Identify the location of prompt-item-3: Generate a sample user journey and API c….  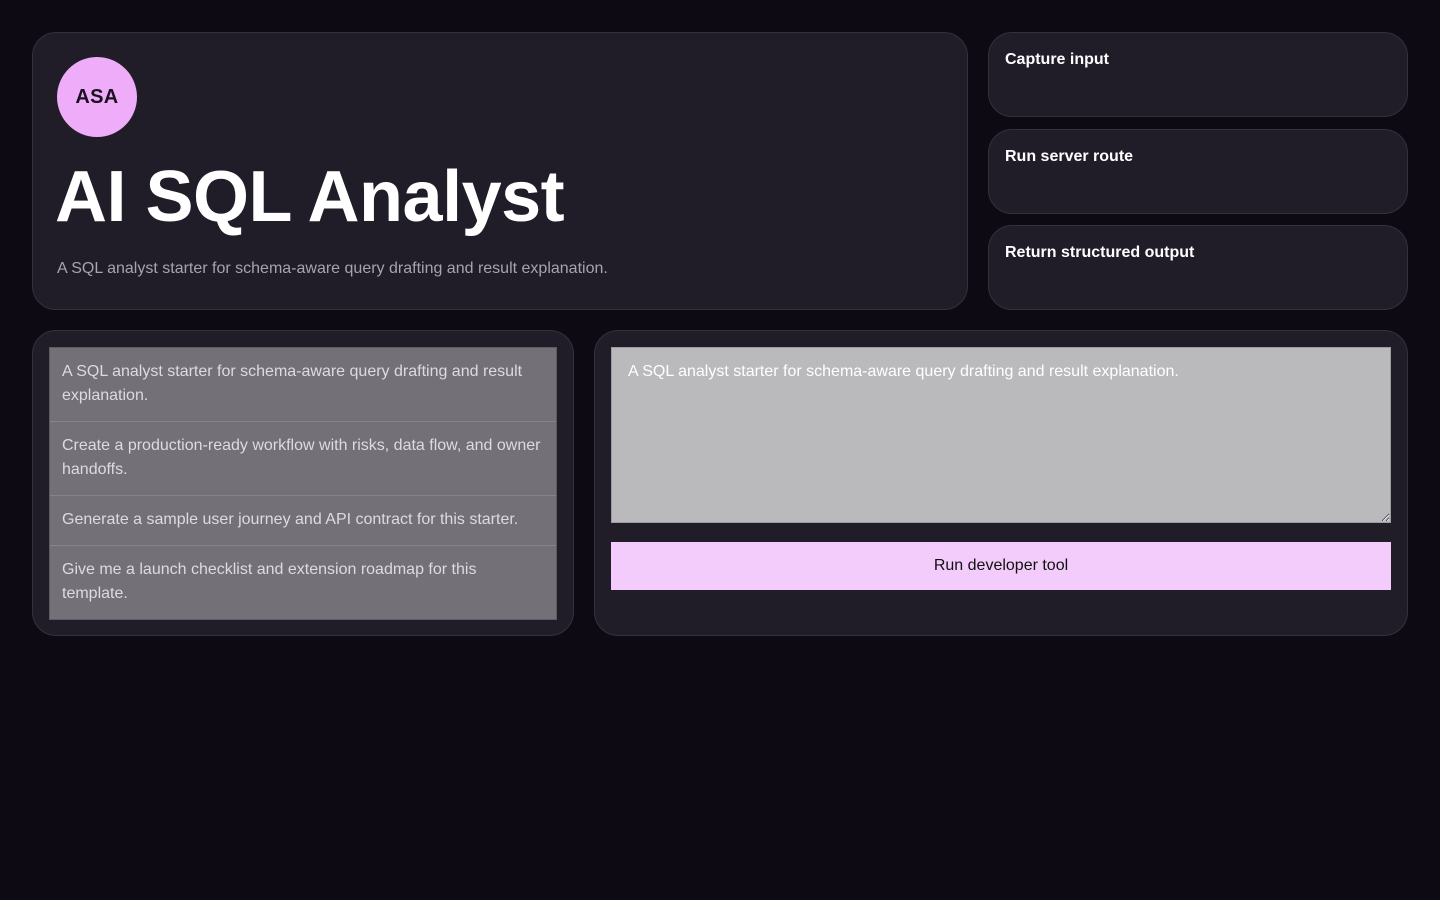
(303, 521).